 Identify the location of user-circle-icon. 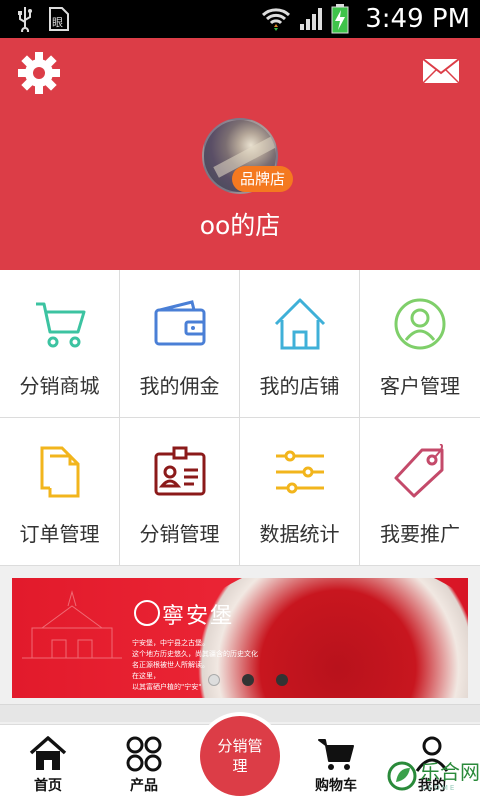
(420, 324).